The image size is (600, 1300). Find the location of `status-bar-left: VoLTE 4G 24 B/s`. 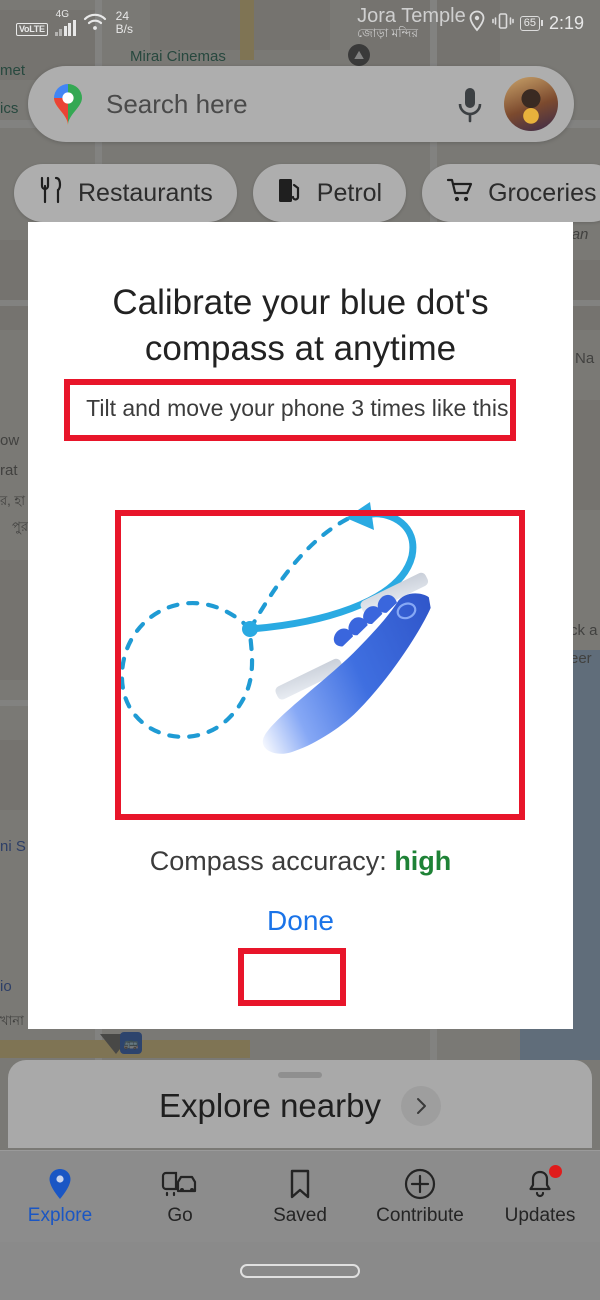

status-bar-left: VoLTE 4G 24 B/s is located at coordinates (74, 22).